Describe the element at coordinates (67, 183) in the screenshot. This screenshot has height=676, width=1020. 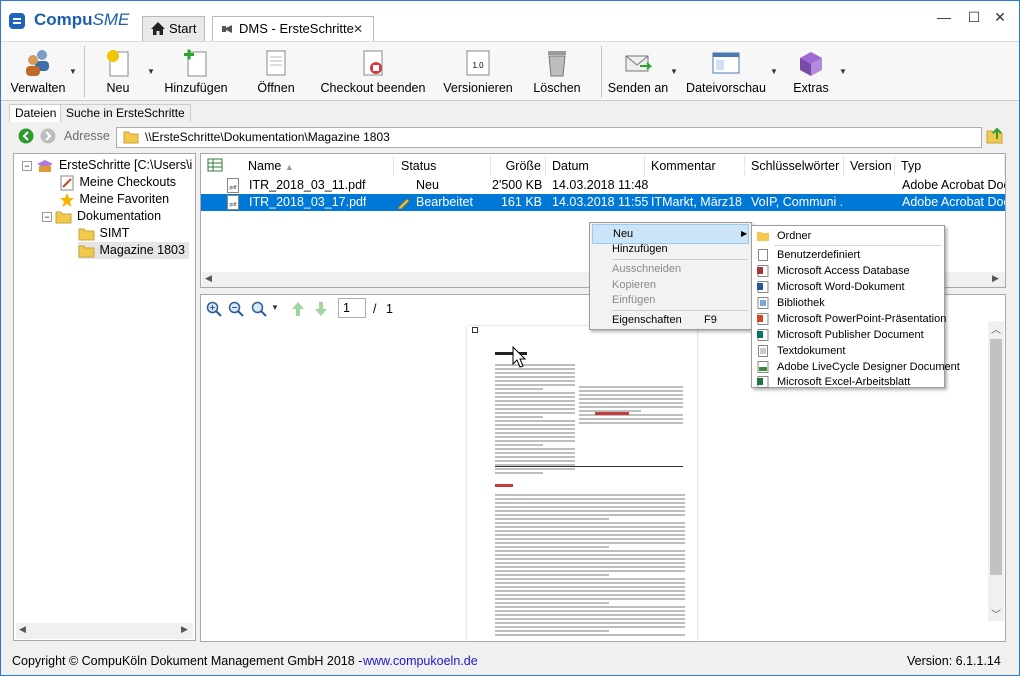
I see `checkout-icon` at that location.